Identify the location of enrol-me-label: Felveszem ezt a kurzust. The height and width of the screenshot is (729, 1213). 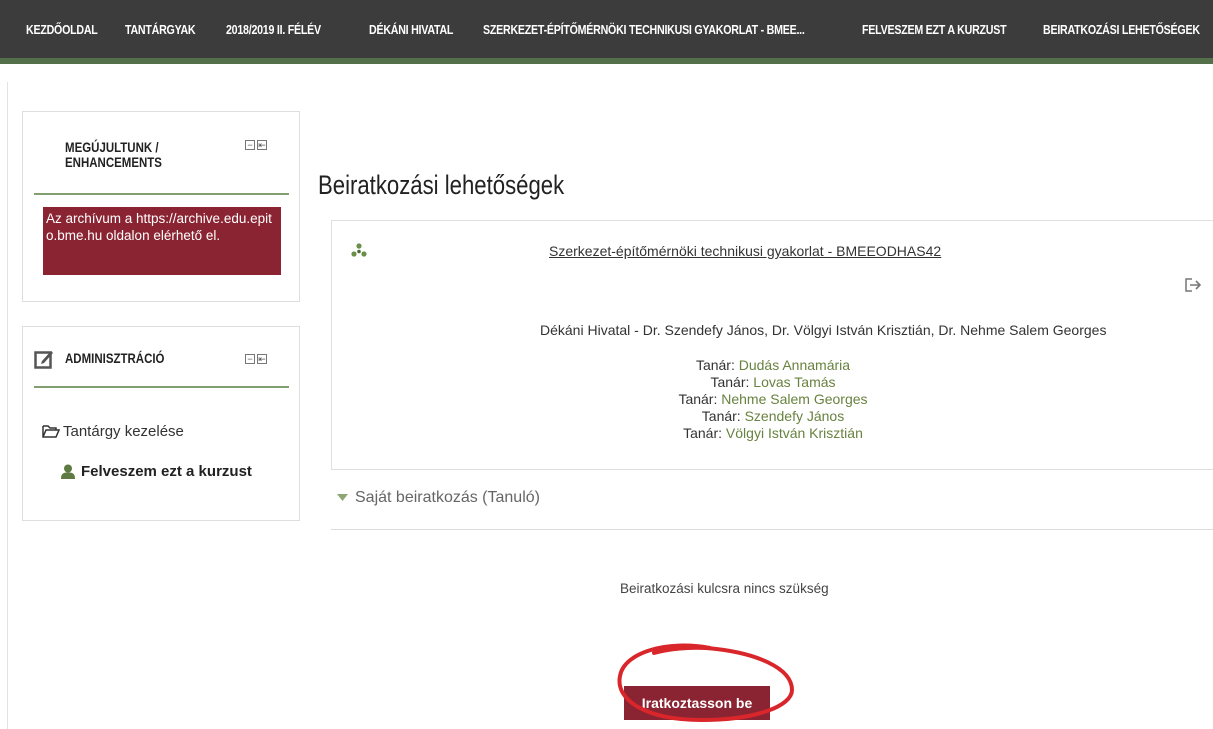
(166, 471).